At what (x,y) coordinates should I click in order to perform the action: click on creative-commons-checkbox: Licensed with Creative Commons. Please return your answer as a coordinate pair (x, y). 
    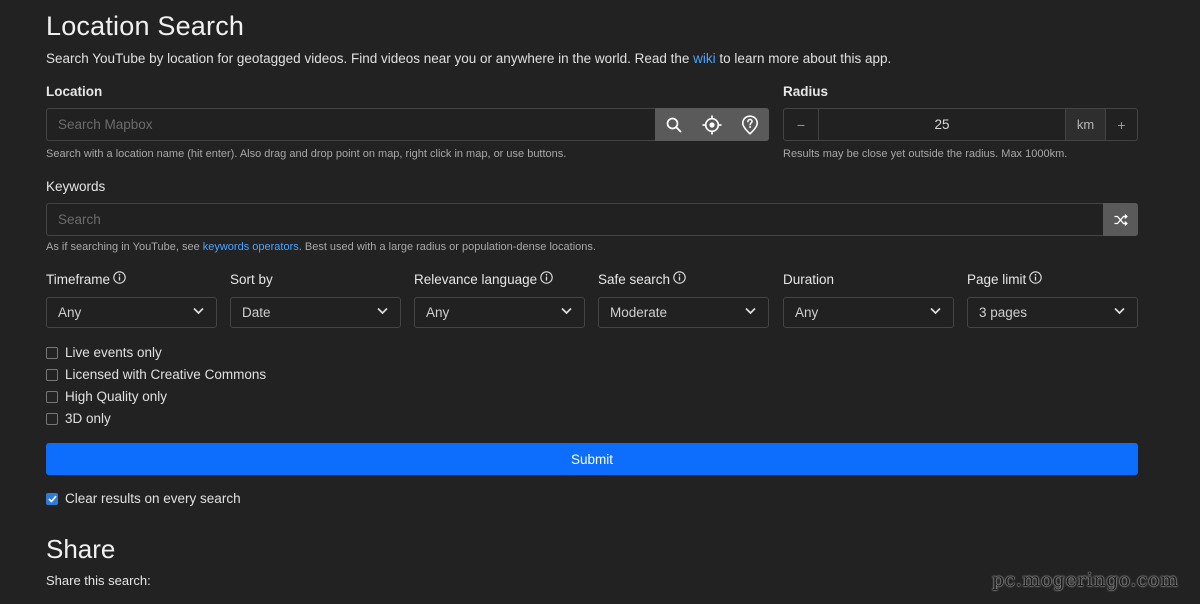
    Looking at the image, I should click on (156, 374).